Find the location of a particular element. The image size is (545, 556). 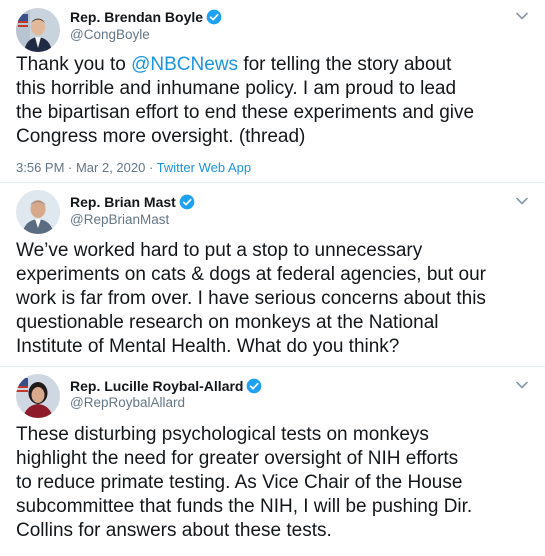

timestamp-link: 3:56 PM · Mar 2, 2020 is located at coordinates (80, 167).